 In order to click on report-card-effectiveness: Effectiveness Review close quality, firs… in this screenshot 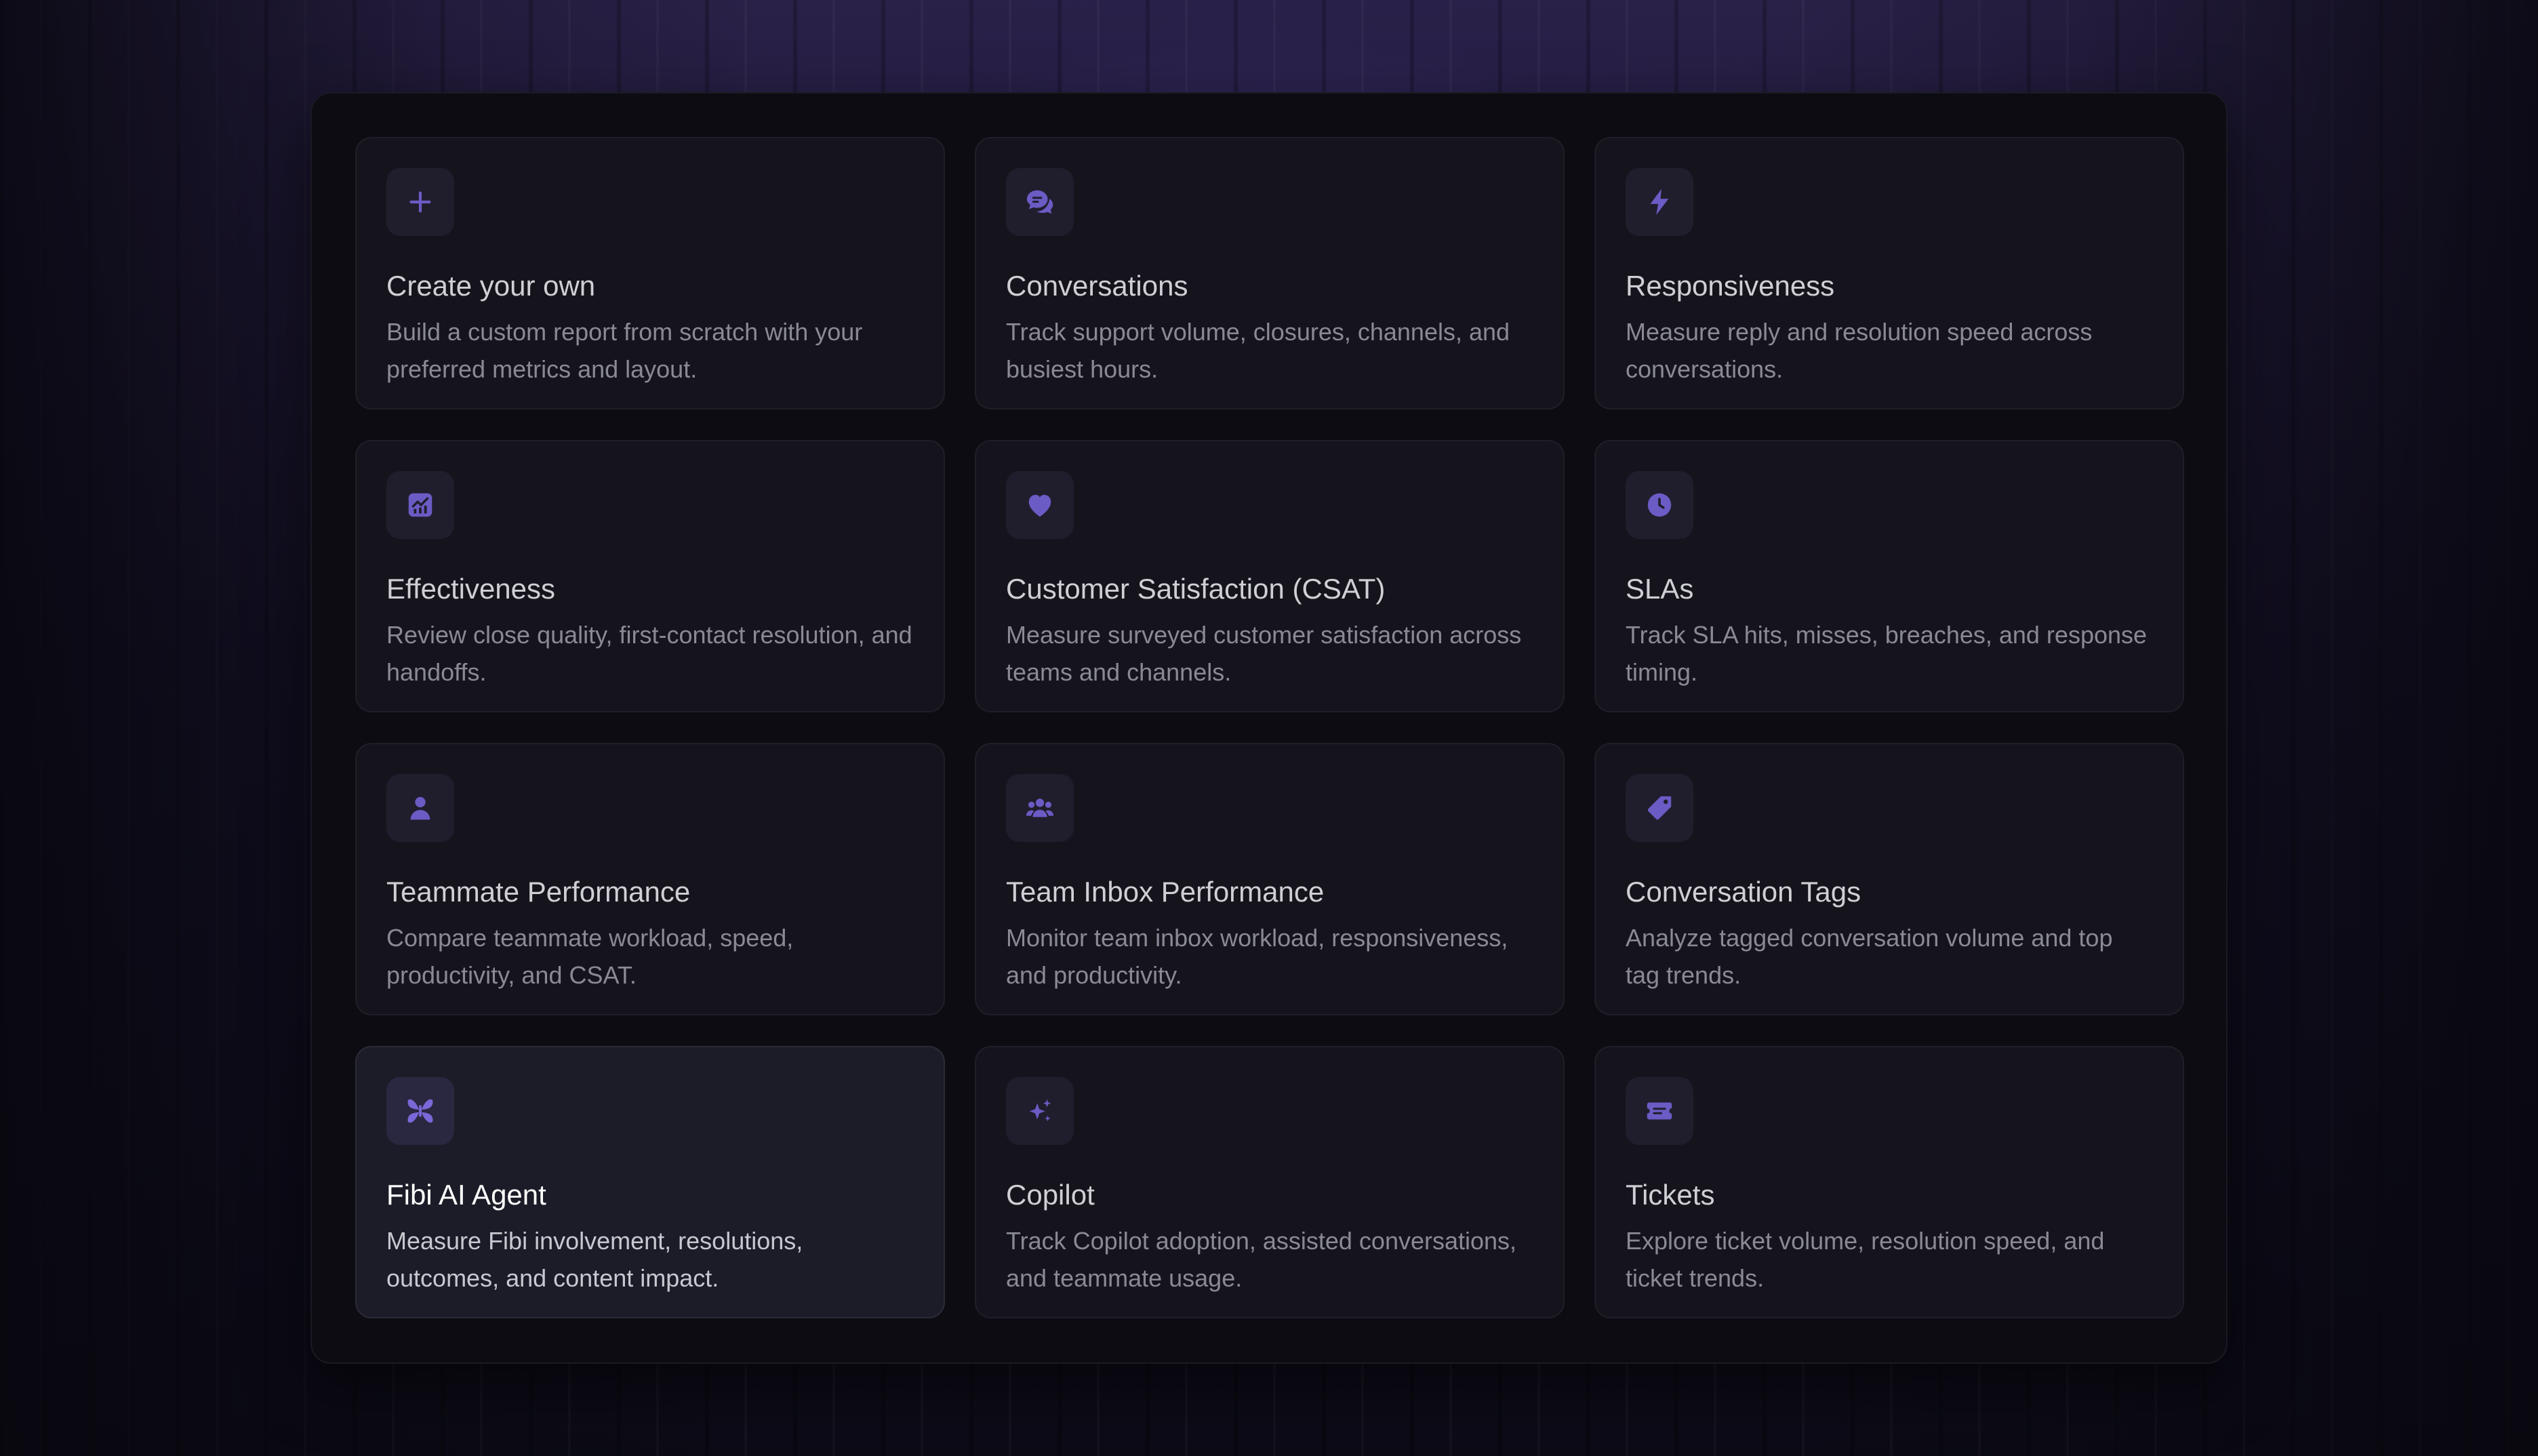, I will do `click(650, 576)`.